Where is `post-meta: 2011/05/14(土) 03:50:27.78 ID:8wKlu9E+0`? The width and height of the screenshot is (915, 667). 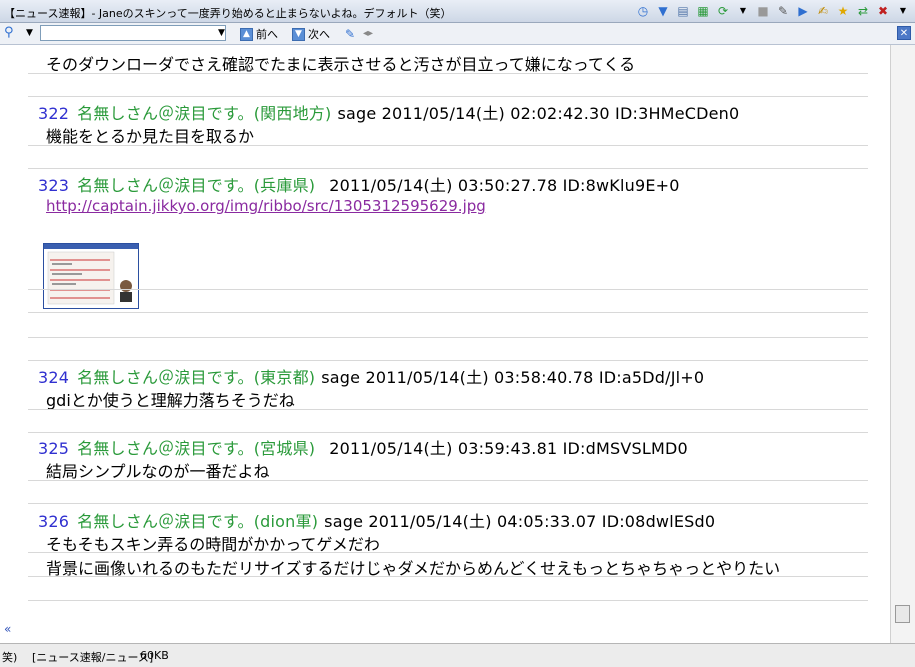
post-meta: 2011/05/14(土) 03:50:27.78 ID:8wKlu9E+0 is located at coordinates (504, 185).